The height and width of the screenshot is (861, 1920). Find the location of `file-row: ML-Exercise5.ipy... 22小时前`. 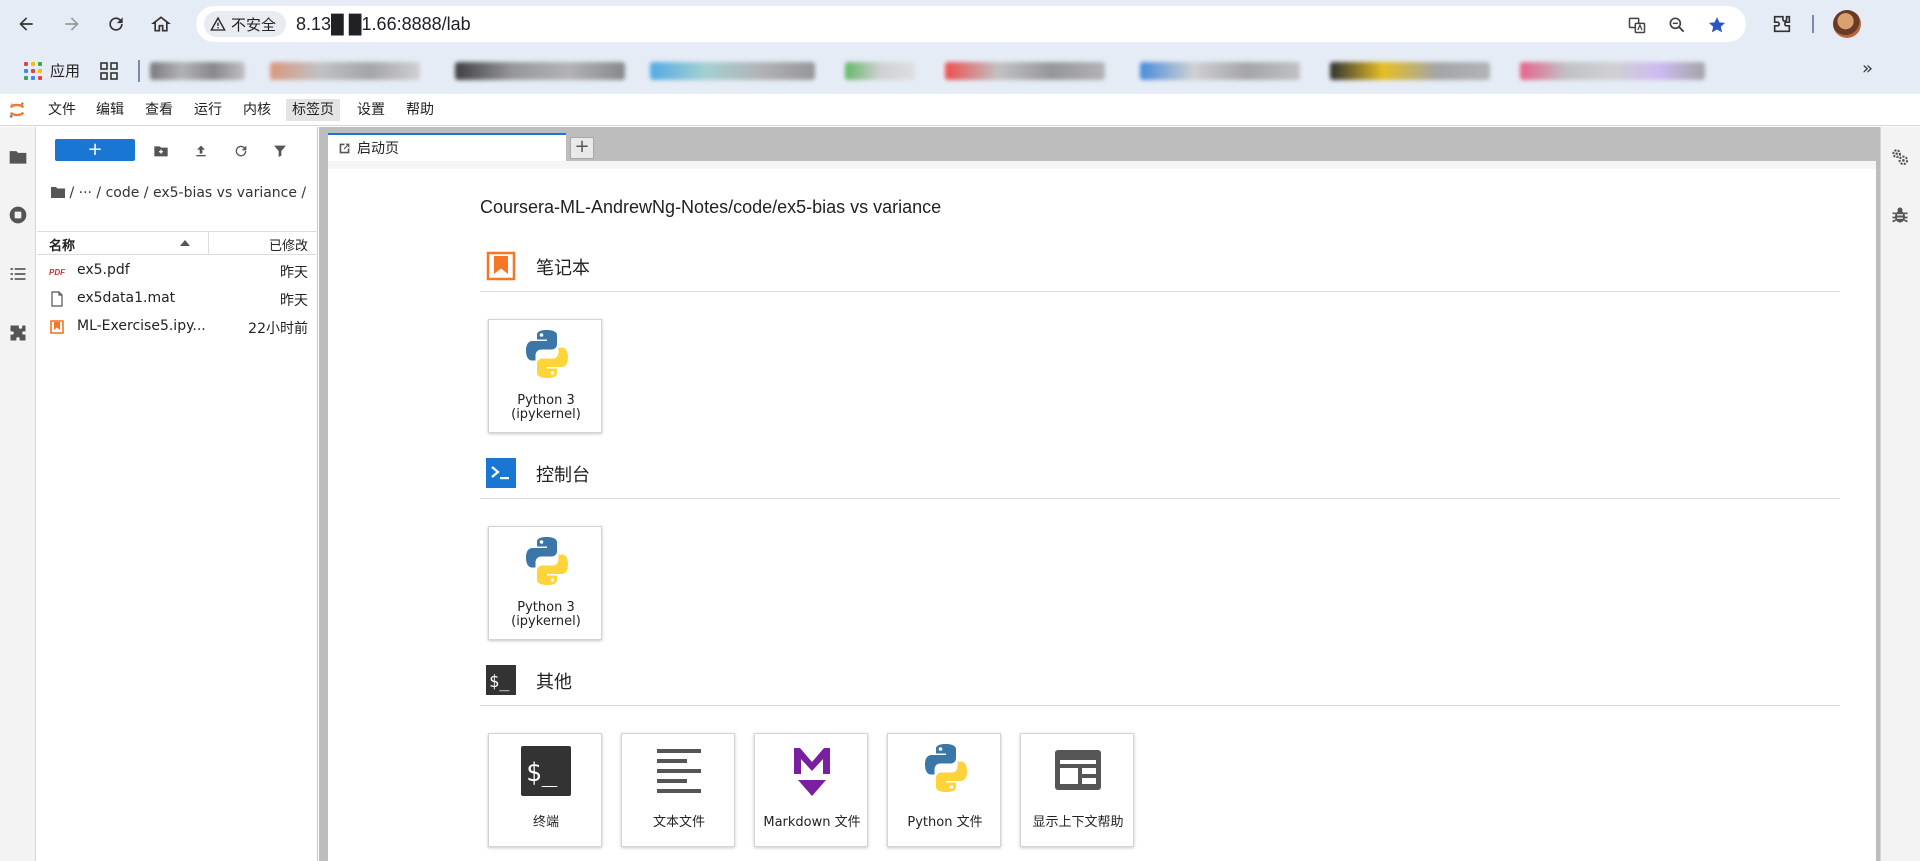

file-row: ML-Exercise5.ipy... 22小时前 is located at coordinates (177, 327).